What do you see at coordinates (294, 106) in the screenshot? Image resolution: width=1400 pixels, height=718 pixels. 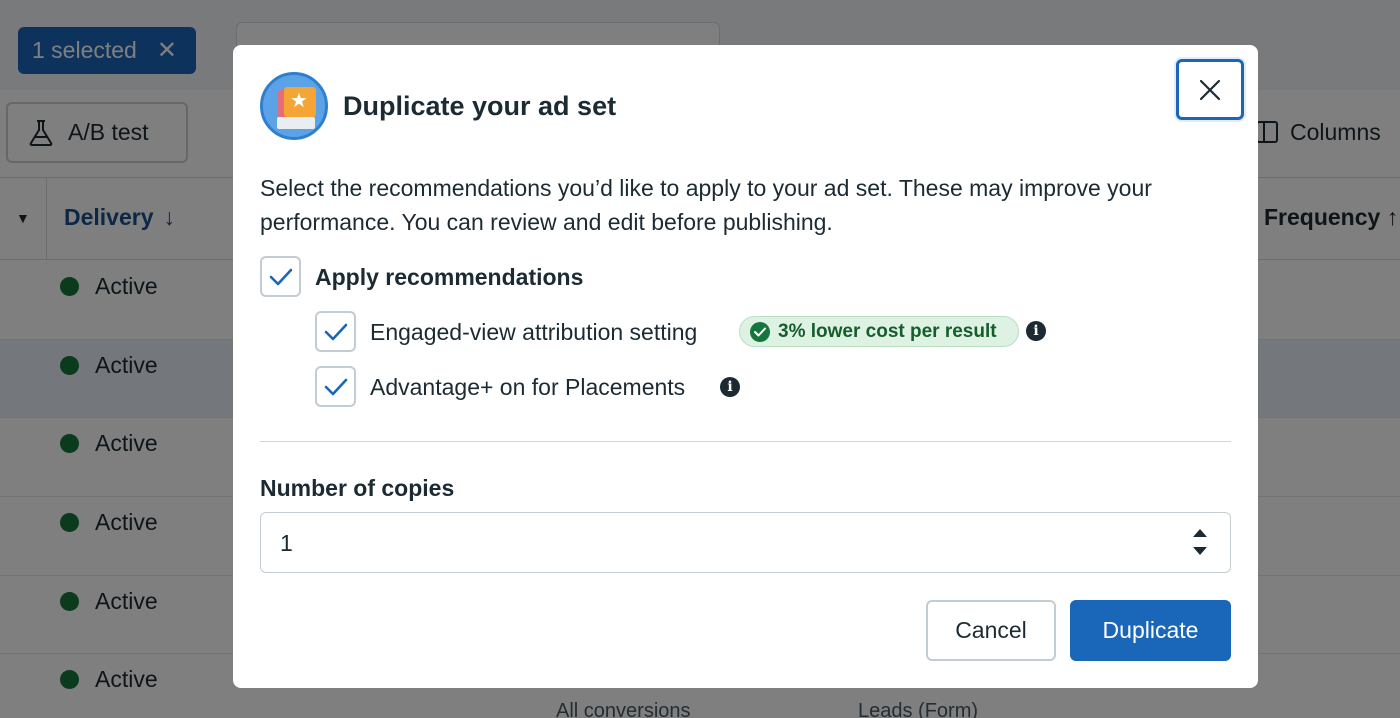 I see `ad-set-duplicate-icon: ★` at bounding box center [294, 106].